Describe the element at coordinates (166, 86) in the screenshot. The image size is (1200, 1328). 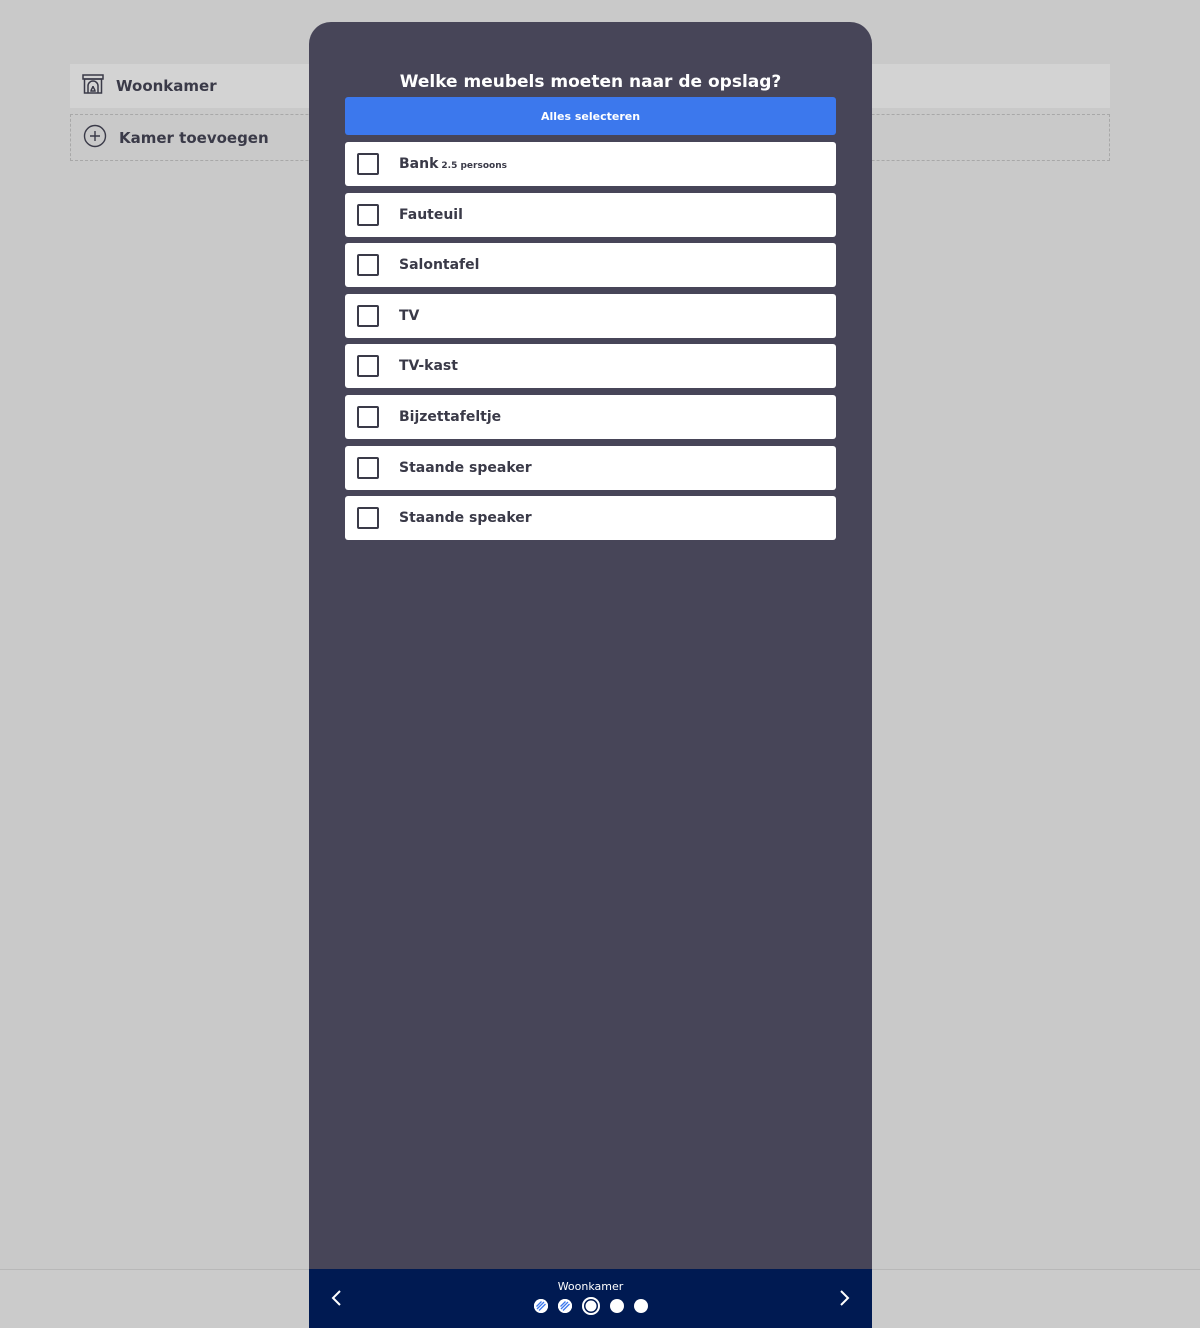
I see `room-label: Woonkamer` at that location.